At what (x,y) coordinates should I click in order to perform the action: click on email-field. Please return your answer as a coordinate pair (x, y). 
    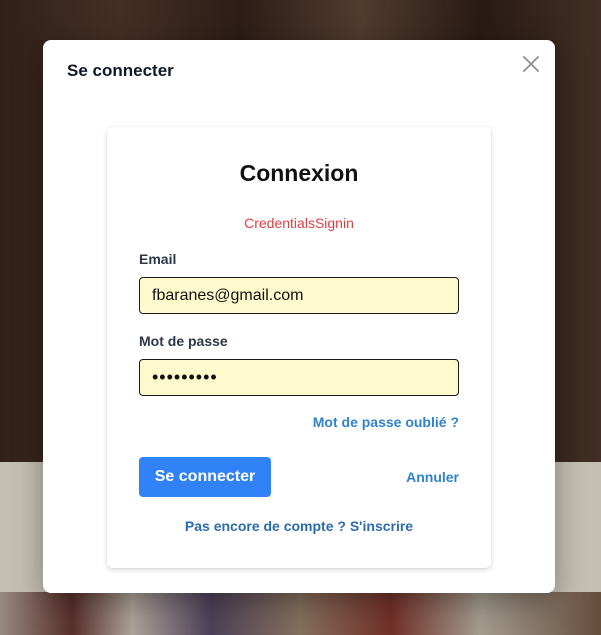
    Looking at the image, I should click on (299, 295).